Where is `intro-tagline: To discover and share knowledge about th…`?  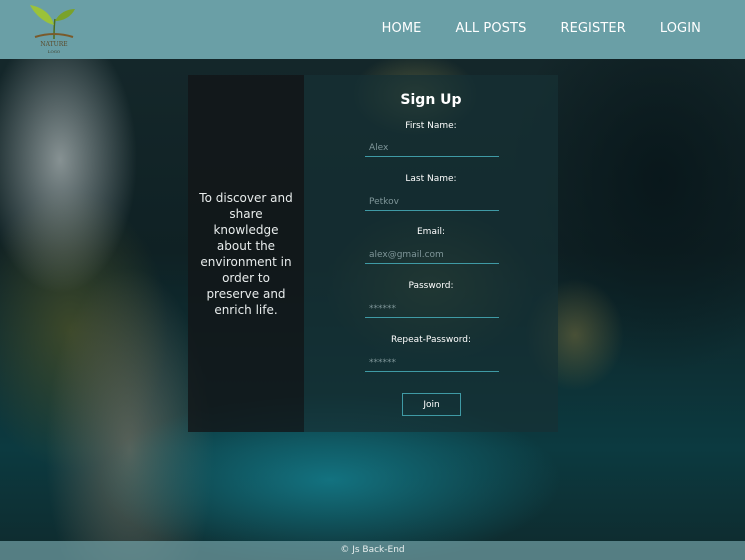
intro-tagline: To discover and share knowledge about th… is located at coordinates (246, 253).